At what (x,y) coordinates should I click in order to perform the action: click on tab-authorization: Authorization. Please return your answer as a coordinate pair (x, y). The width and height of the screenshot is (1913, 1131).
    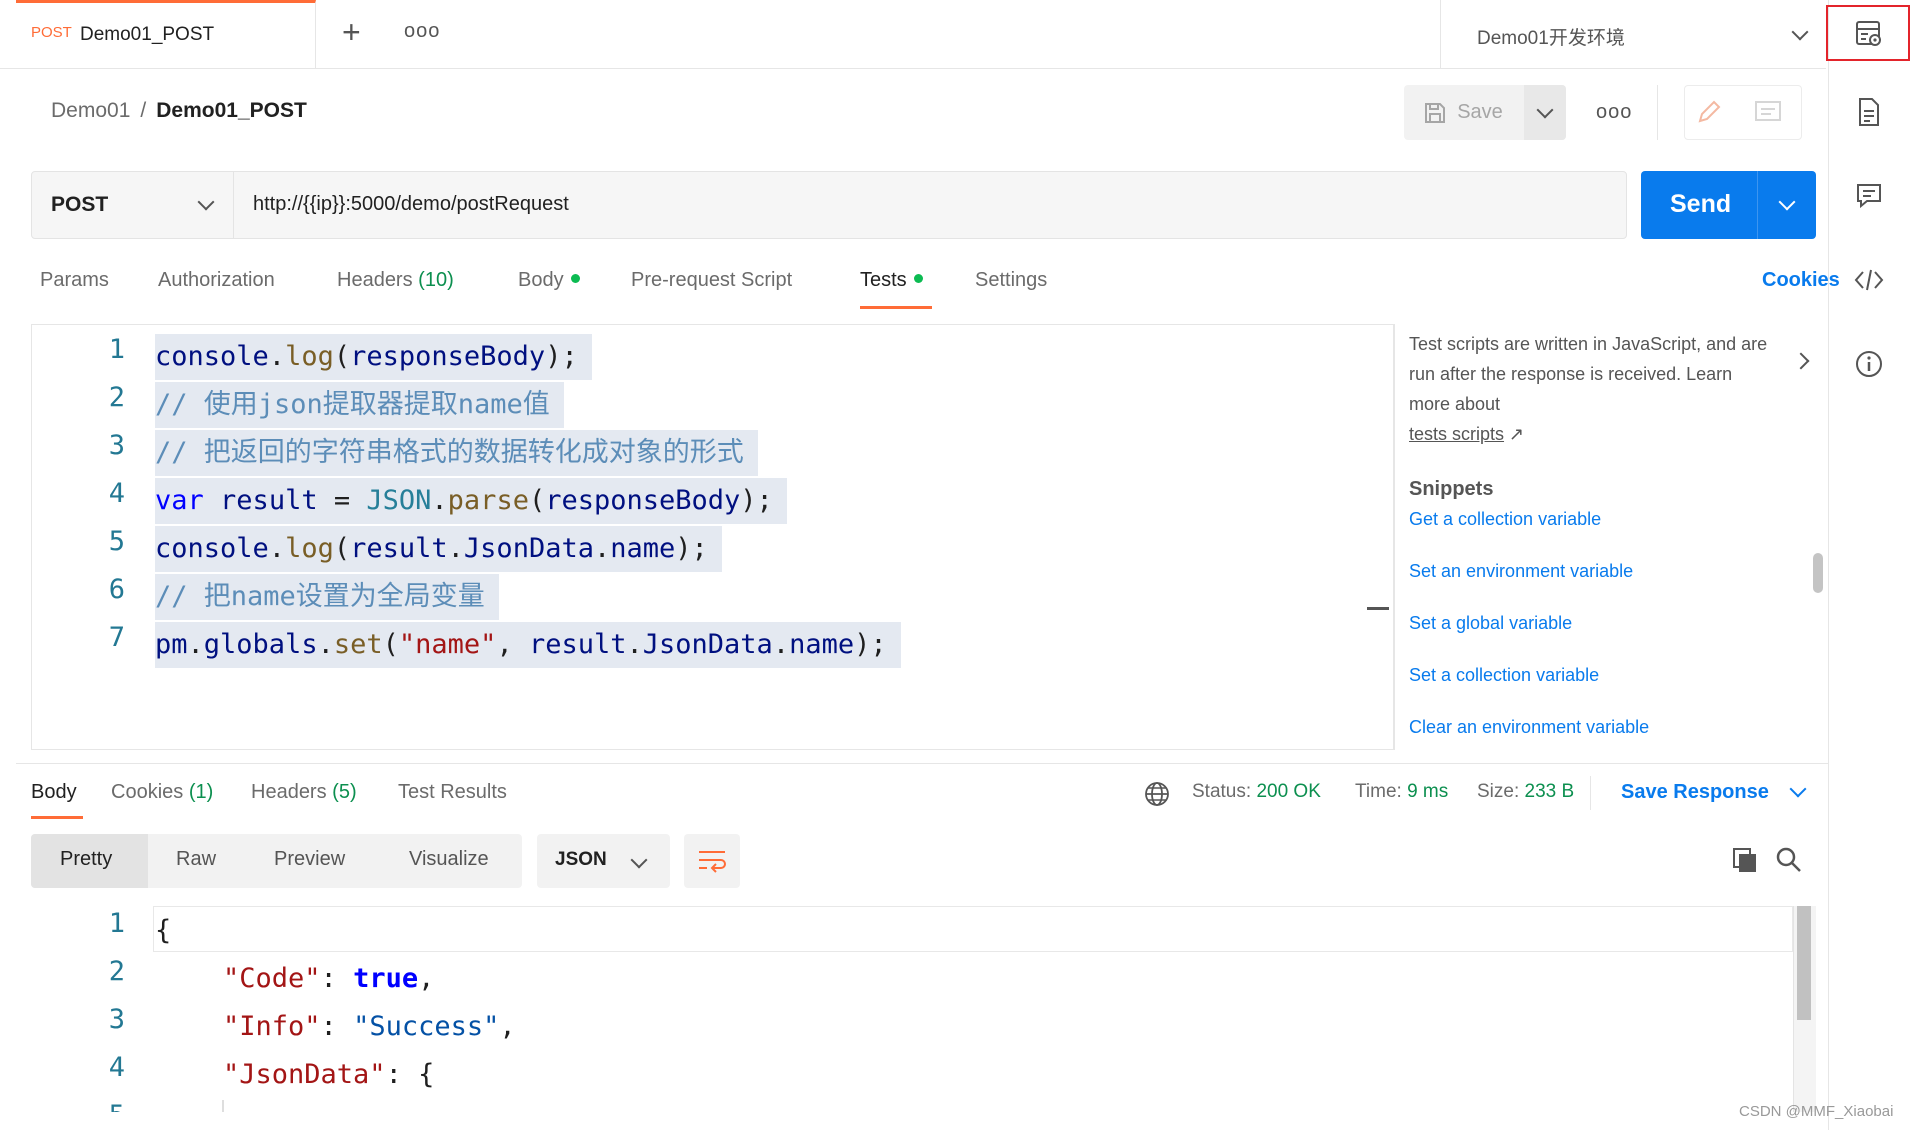
    Looking at the image, I should click on (216, 280).